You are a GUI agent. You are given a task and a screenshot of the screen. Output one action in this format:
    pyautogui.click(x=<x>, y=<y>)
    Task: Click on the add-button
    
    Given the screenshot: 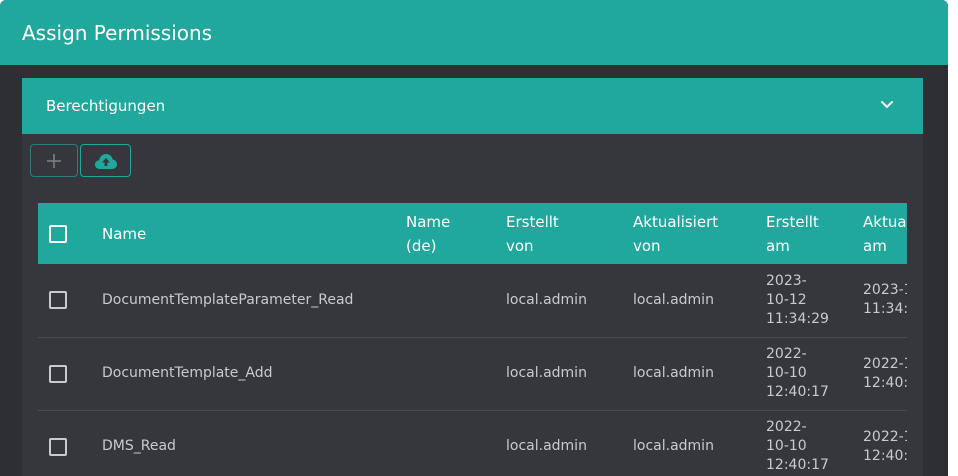 What is the action you would take?
    pyautogui.click(x=54, y=160)
    